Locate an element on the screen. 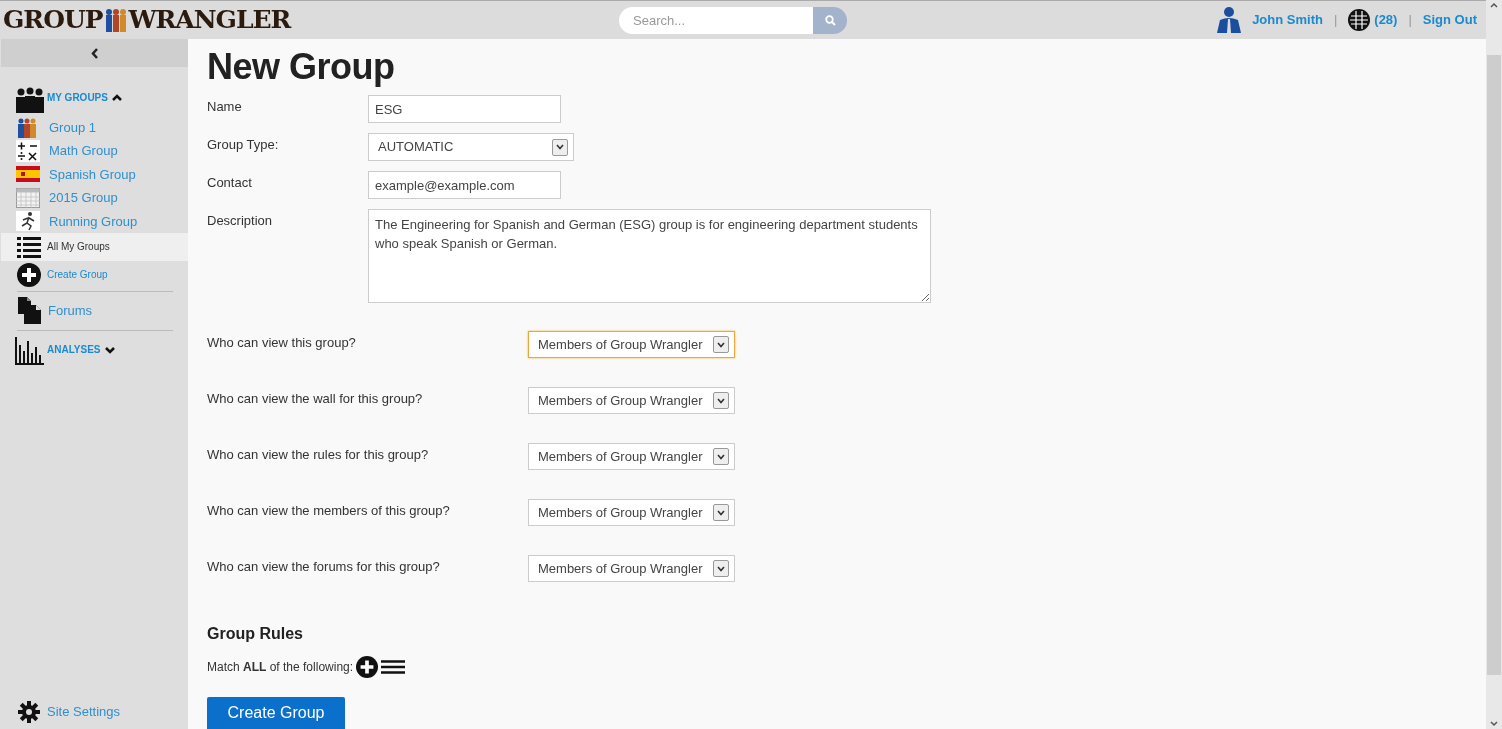  logo-text: GROUP is located at coordinates (53, 20).